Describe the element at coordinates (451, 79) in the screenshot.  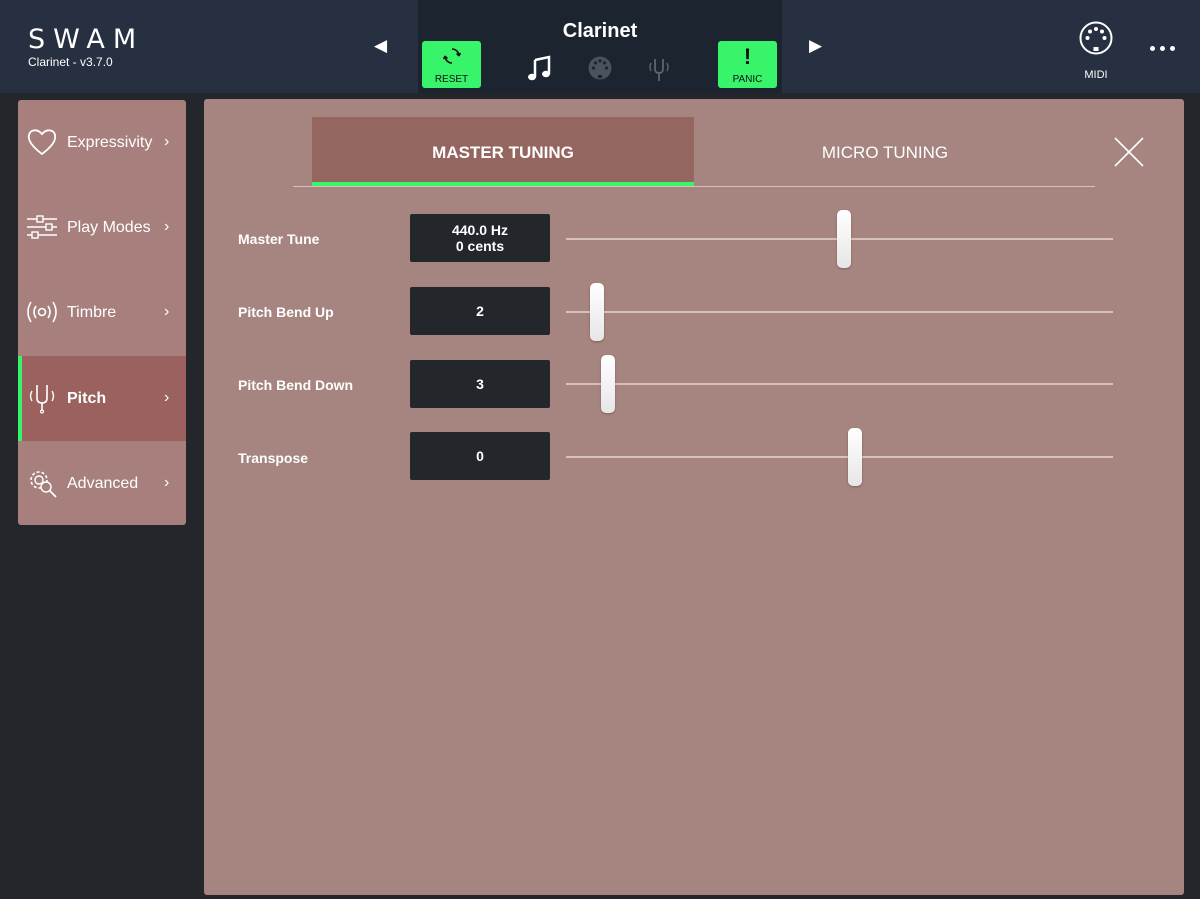
I see `reset-label: RESET` at that location.